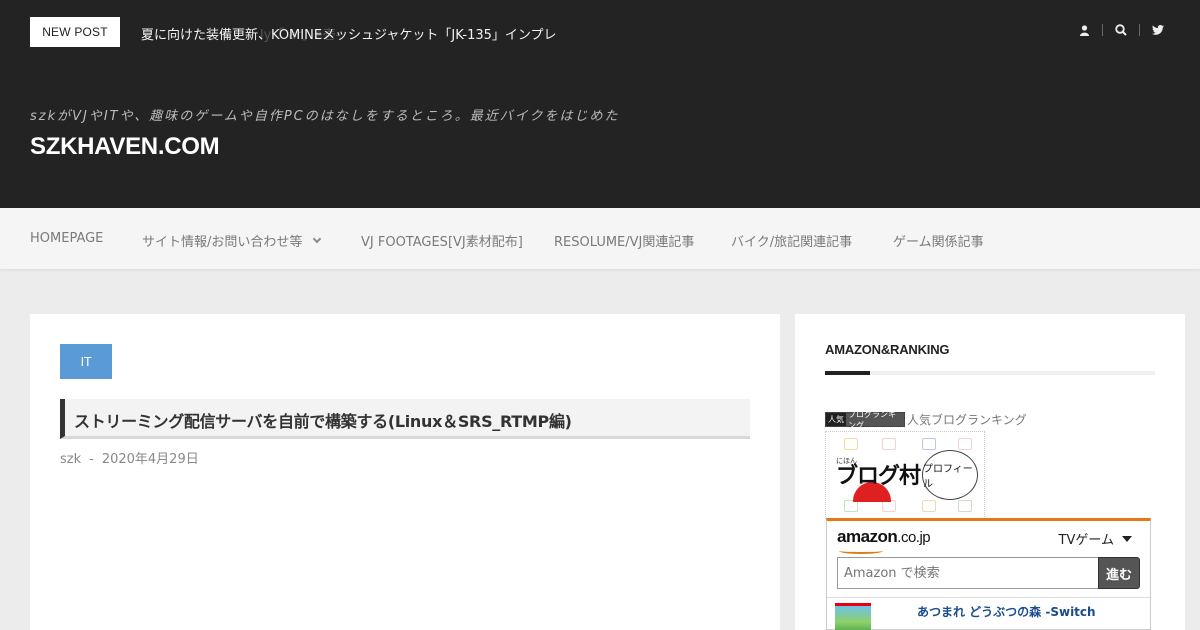 The image size is (1200, 630). What do you see at coordinates (853, 616) in the screenshot?
I see `product-thumbnail` at bounding box center [853, 616].